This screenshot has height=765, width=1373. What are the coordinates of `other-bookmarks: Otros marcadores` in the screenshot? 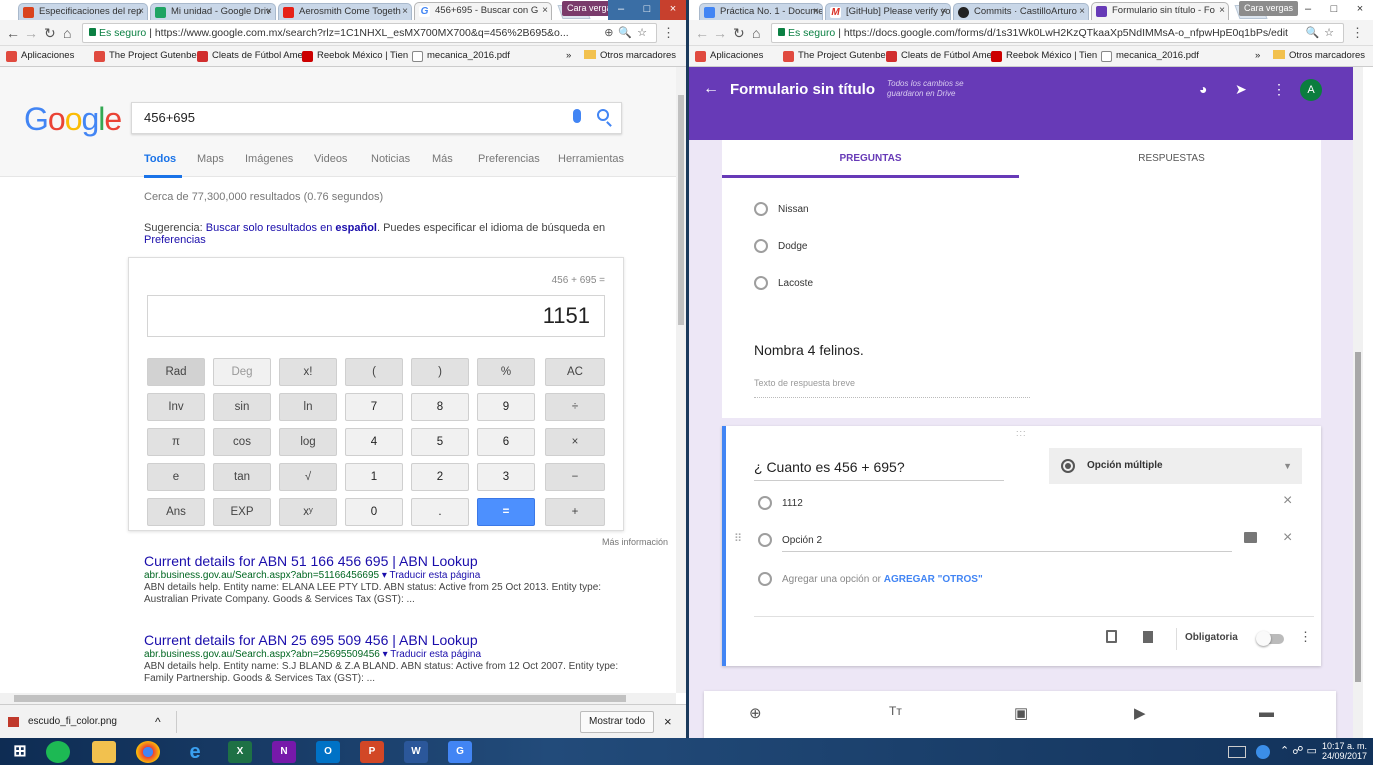 It's located at (630, 56).